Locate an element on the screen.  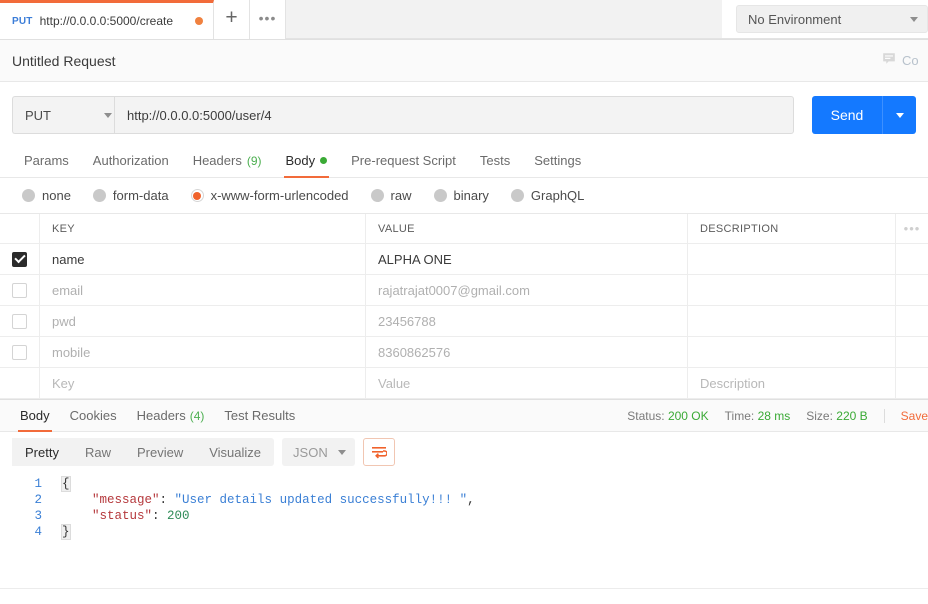
time-label: Time: is located at coordinates (739, 416).